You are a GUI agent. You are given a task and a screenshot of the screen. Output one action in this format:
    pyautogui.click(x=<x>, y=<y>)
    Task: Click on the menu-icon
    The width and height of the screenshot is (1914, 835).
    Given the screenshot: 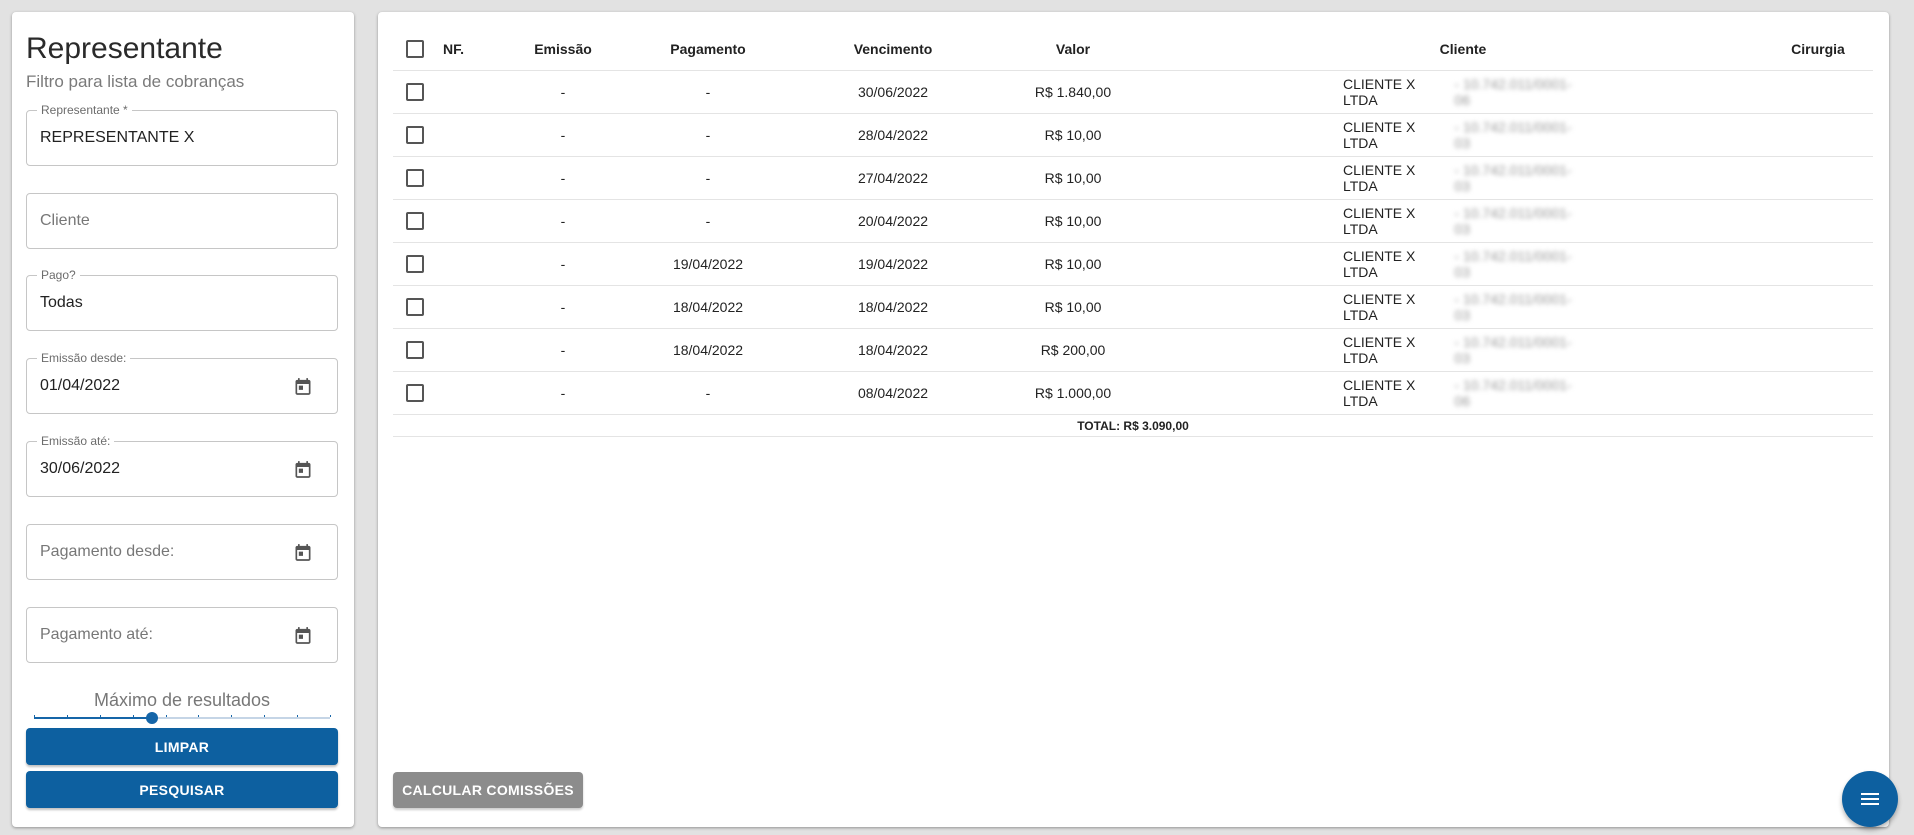 What is the action you would take?
    pyautogui.click(x=1870, y=799)
    